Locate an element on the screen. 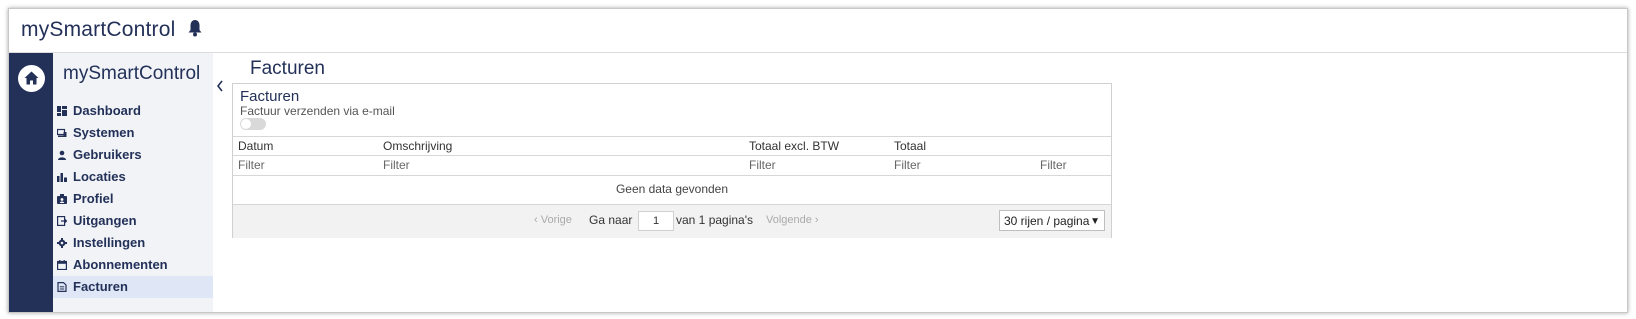  filter-input-totaal-excl-btw is located at coordinates (816, 165).